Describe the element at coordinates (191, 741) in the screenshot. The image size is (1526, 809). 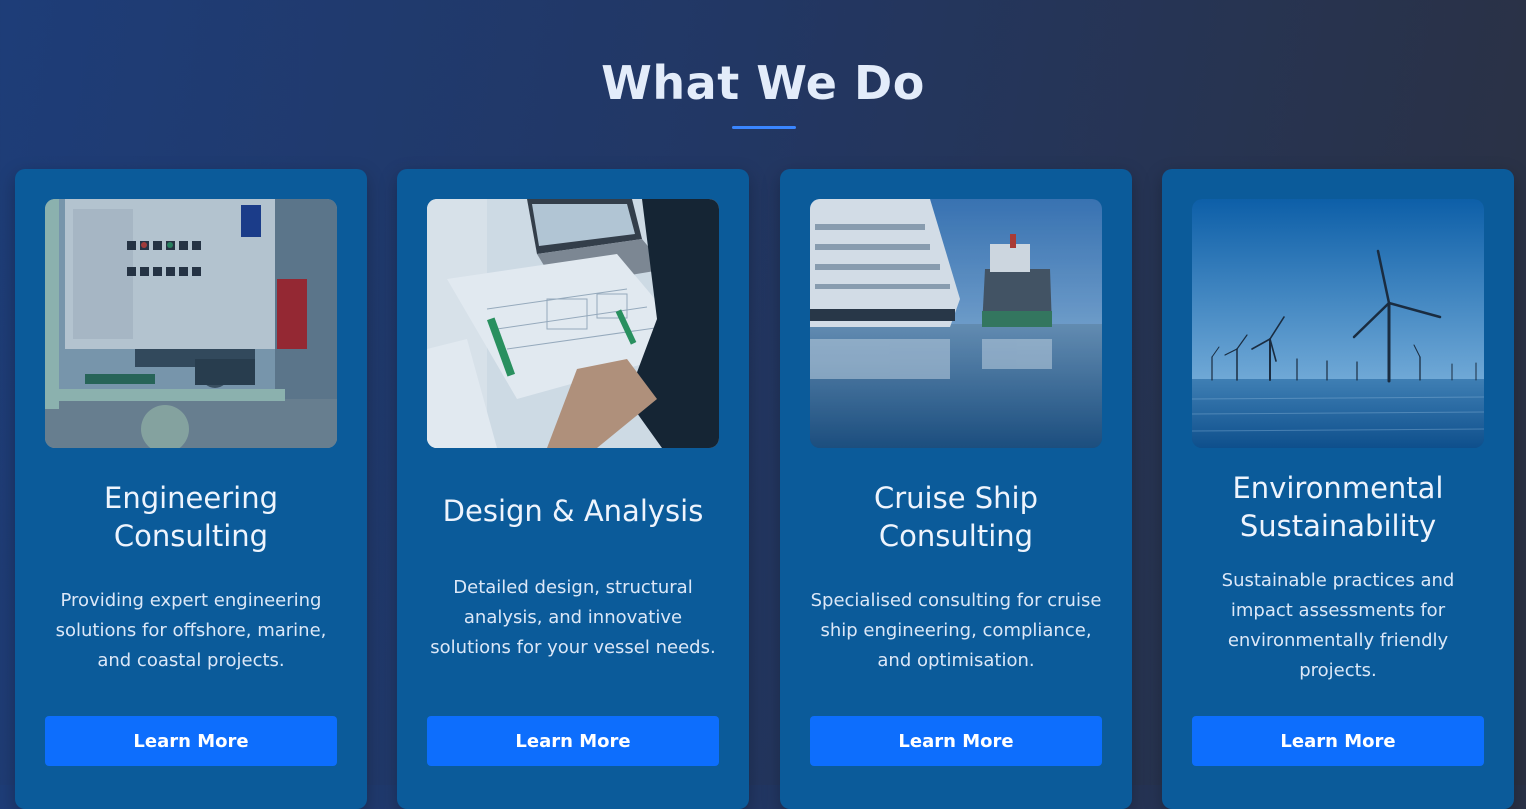
I see `learn-more-button-engineering-consulting: Learn More` at that location.